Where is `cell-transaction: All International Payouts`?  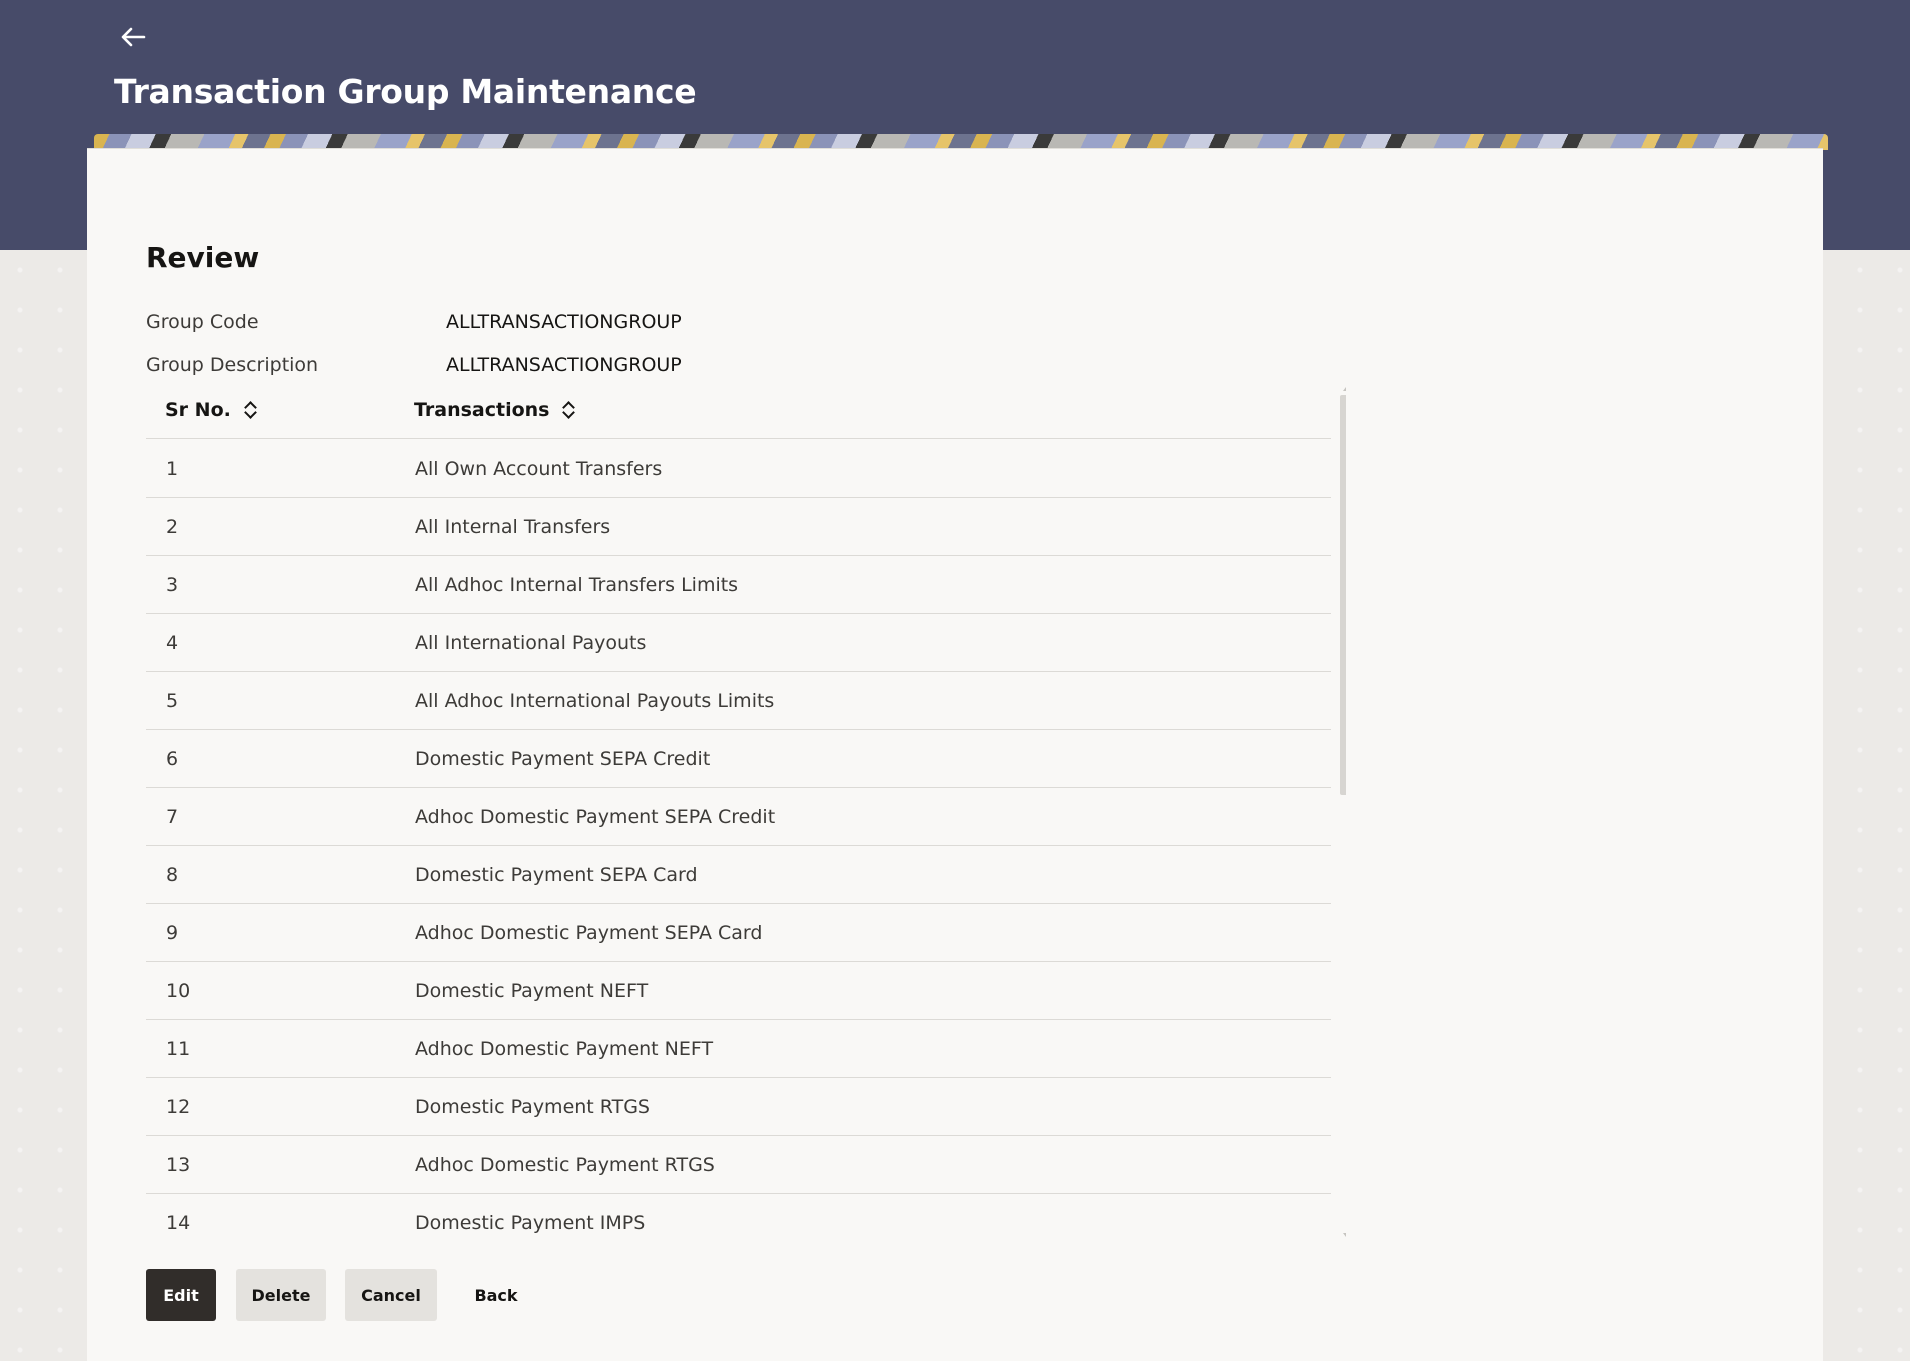 cell-transaction: All International Payouts is located at coordinates (531, 643).